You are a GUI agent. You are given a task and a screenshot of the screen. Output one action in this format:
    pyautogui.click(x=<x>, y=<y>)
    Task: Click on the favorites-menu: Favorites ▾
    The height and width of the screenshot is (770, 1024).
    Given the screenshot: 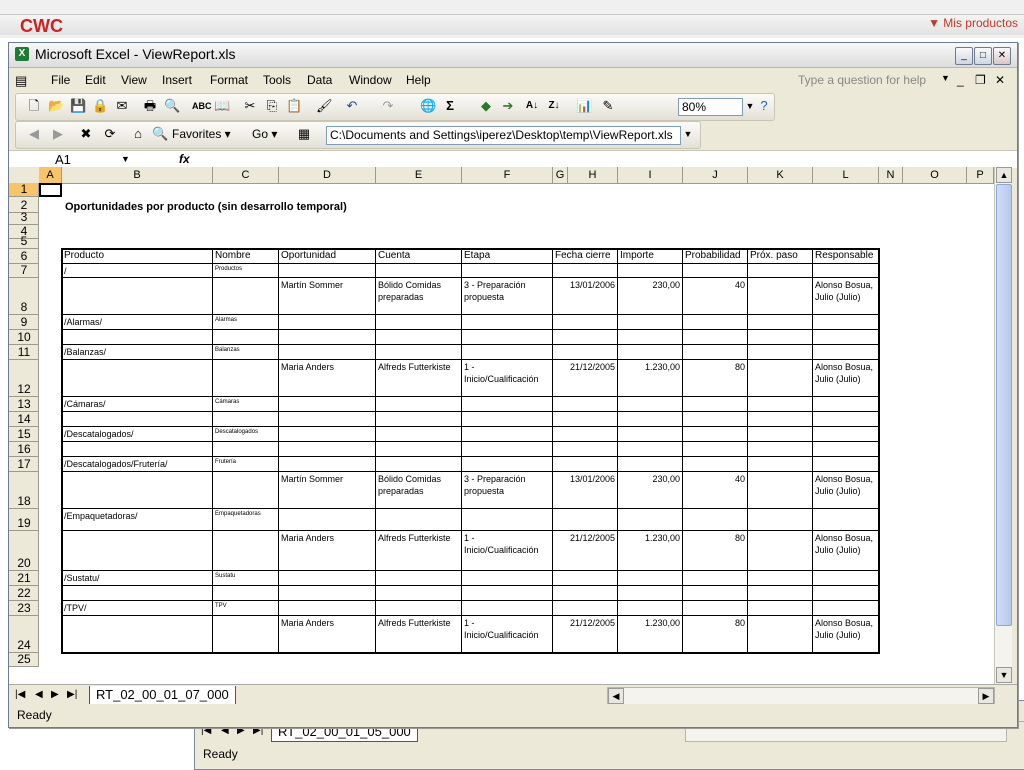 What is the action you would take?
    pyautogui.click(x=201, y=134)
    